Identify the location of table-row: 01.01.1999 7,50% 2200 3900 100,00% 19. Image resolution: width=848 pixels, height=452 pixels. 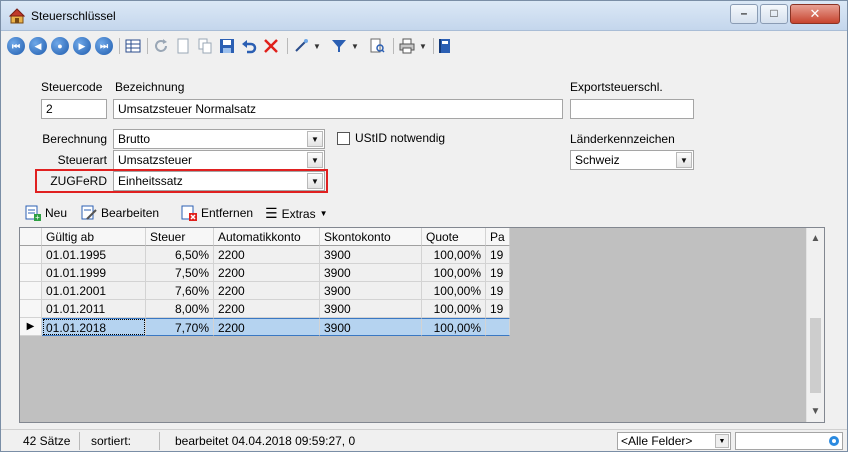
(265, 273).